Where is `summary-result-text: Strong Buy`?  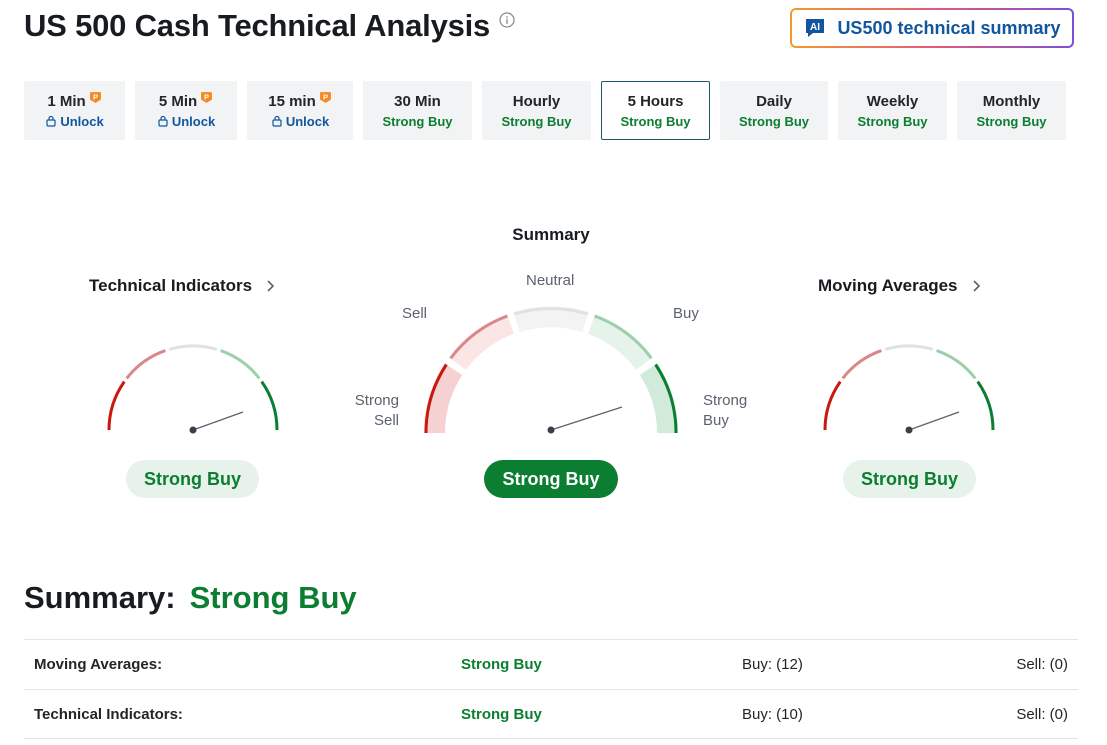
summary-result-text: Strong Buy is located at coordinates (551, 478).